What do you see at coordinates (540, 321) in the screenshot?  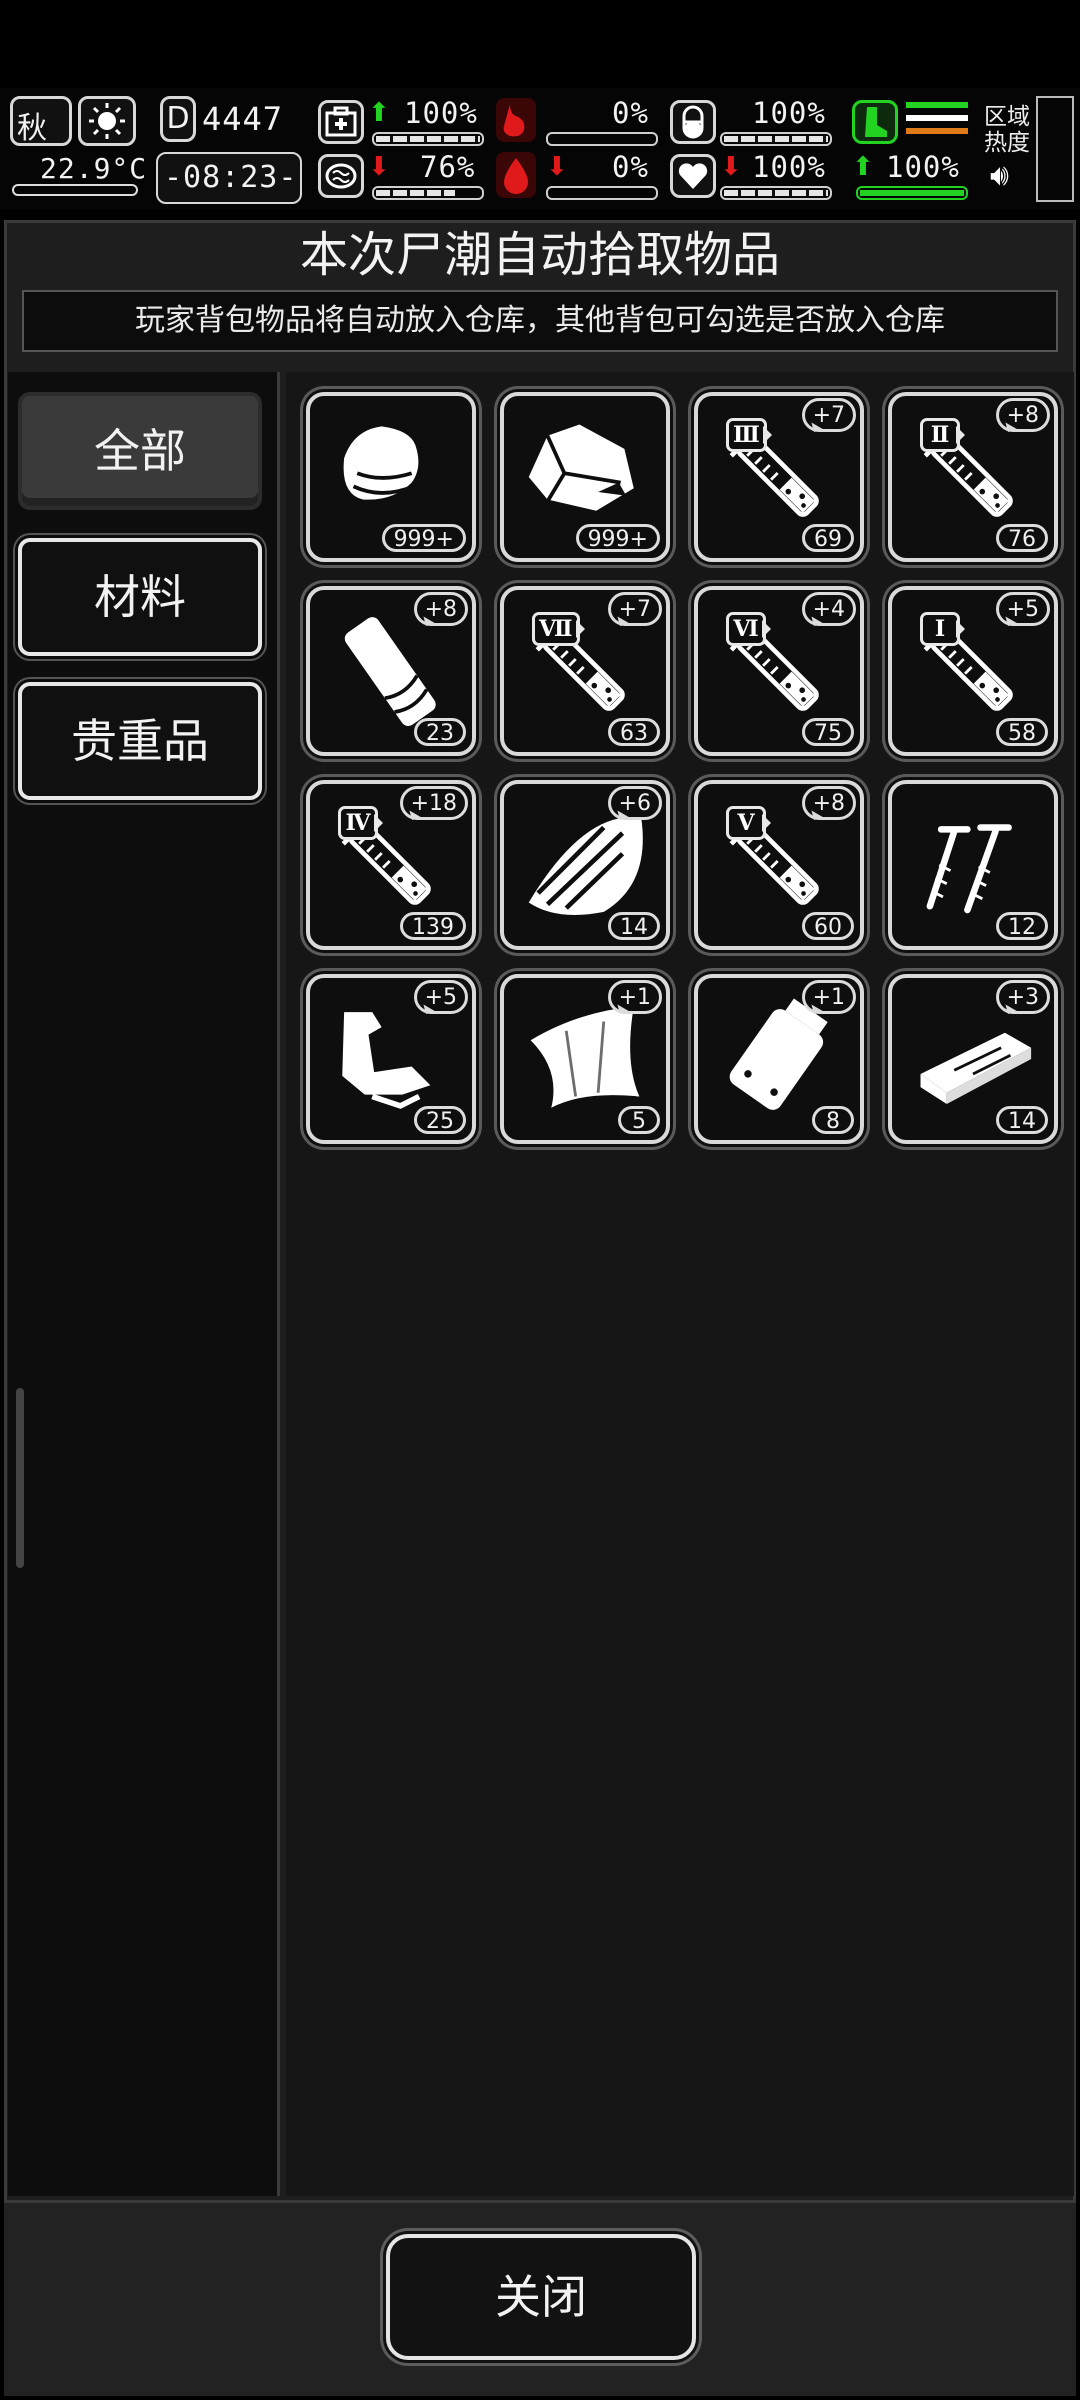 I see `panel-subtitle: 玩家背包物品将自动放入仓库，其他背包可勾选是否放入仓库` at bounding box center [540, 321].